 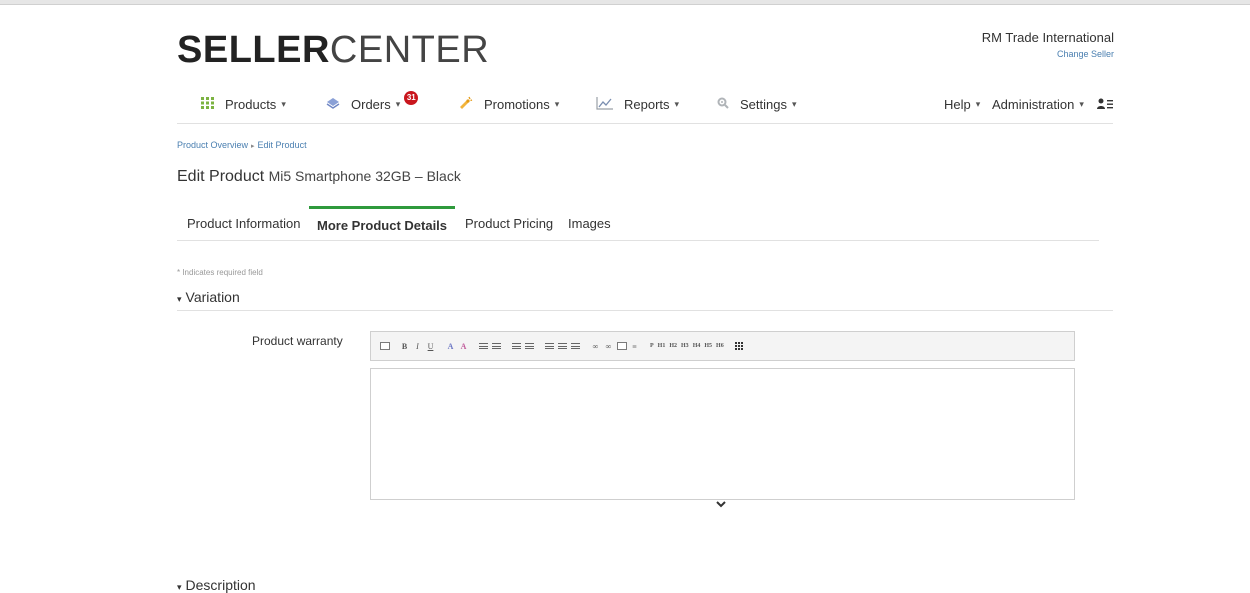 I want to click on background-color-icon: A, so click(x=463, y=346).